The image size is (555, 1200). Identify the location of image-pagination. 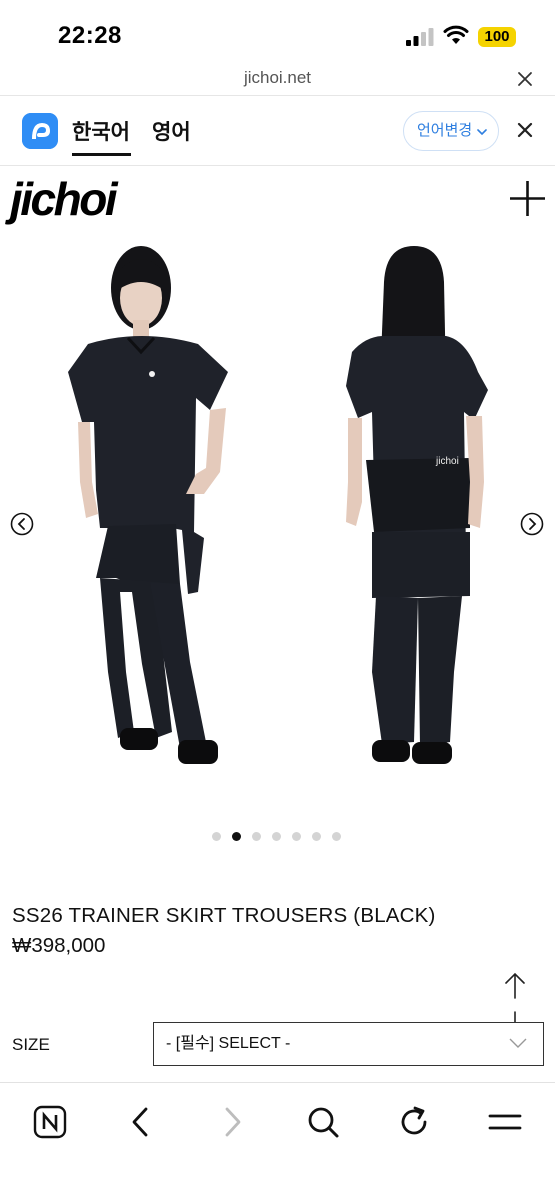
(278, 837).